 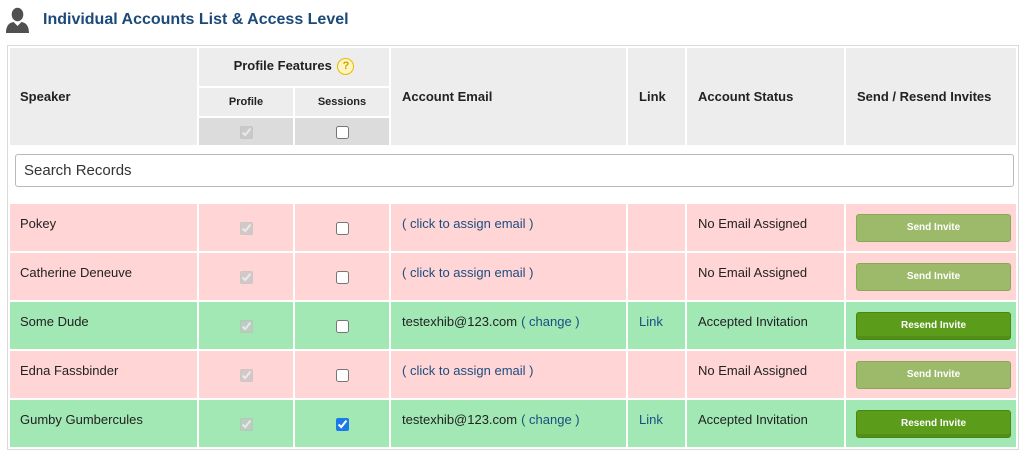 I want to click on page-header: Individual Accounts List & Access Level, so click(x=177, y=20).